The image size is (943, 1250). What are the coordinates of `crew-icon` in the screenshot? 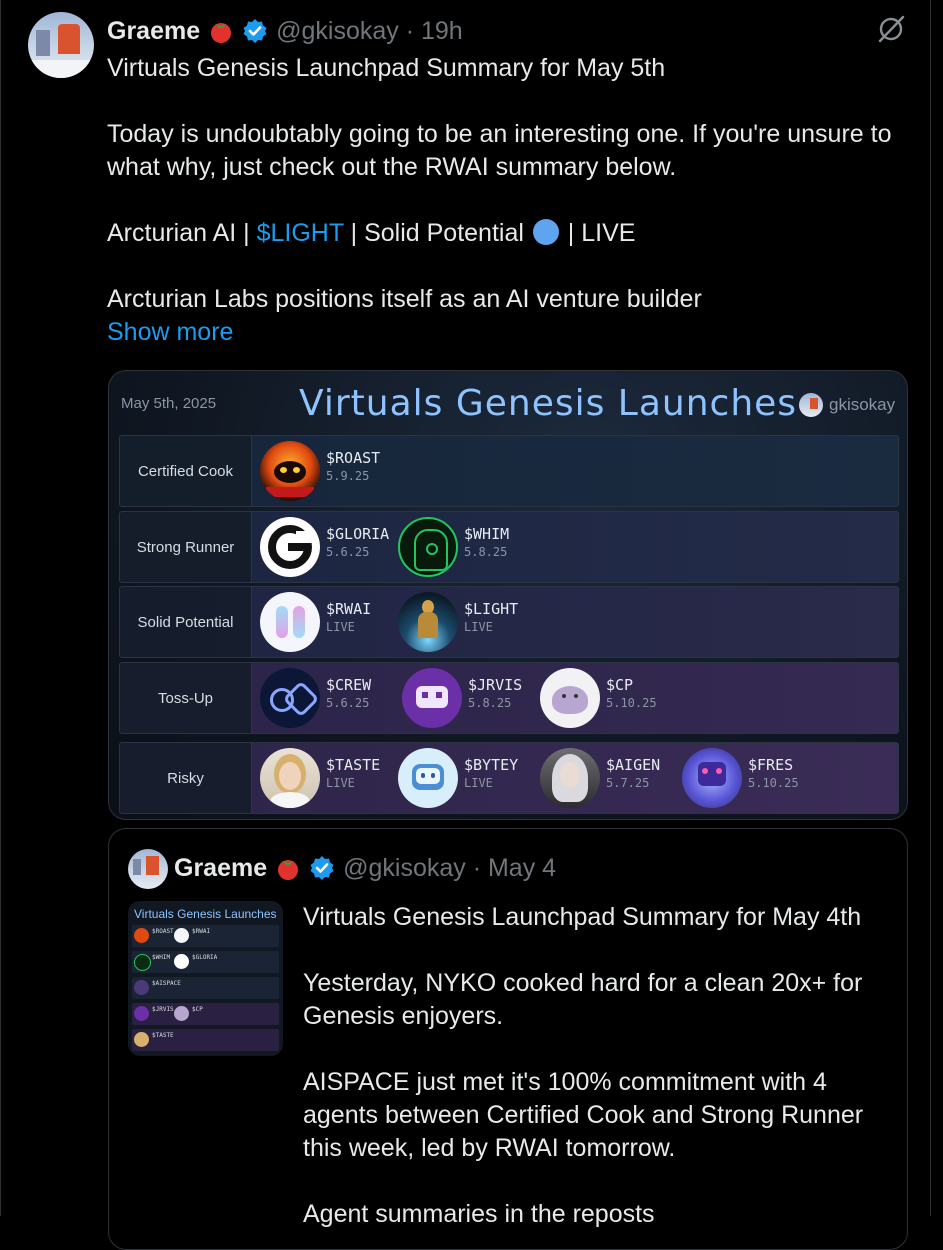 It's located at (290, 698).